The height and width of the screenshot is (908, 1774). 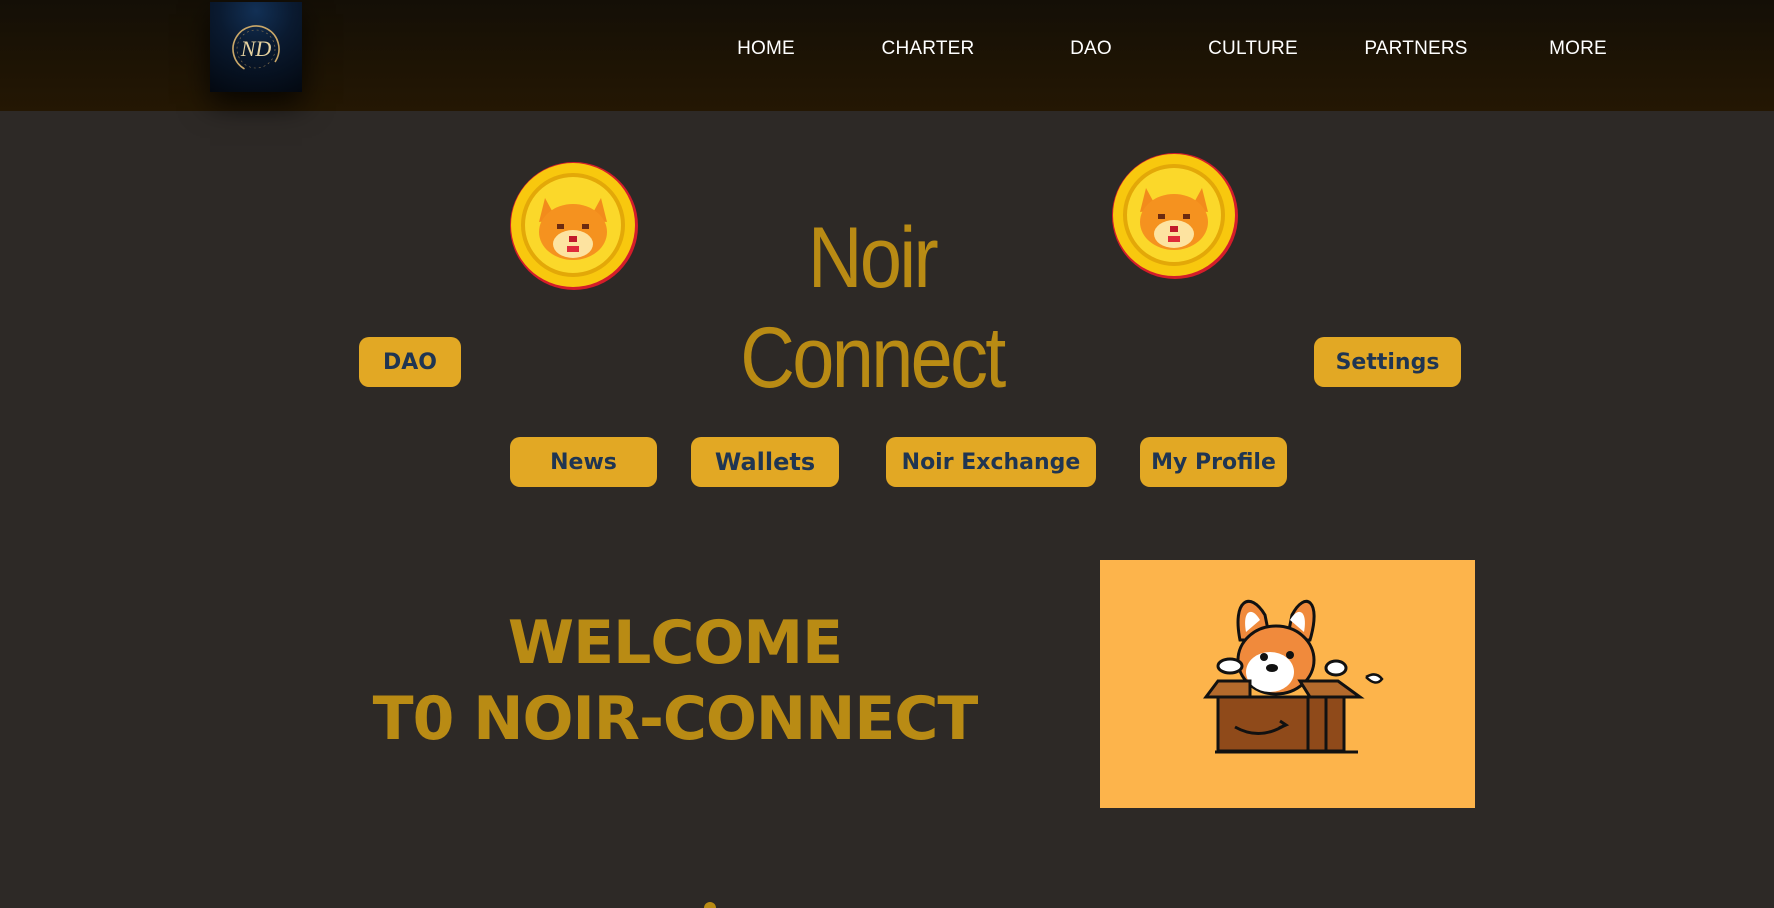 I want to click on page-title: Noir Connect, so click(x=873, y=308).